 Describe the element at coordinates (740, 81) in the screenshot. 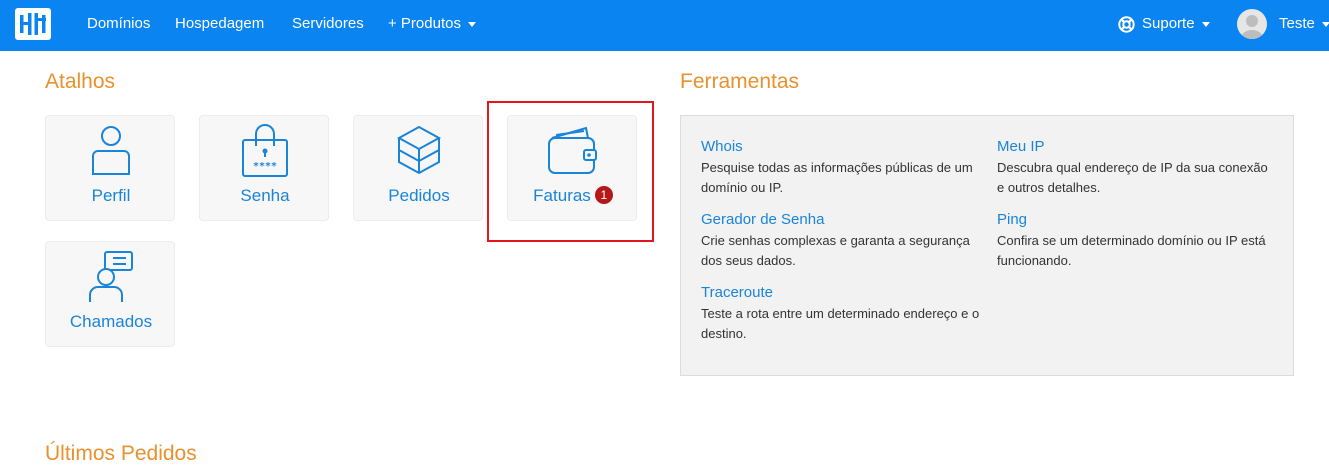

I see `tools-title: Ferramentas` at that location.